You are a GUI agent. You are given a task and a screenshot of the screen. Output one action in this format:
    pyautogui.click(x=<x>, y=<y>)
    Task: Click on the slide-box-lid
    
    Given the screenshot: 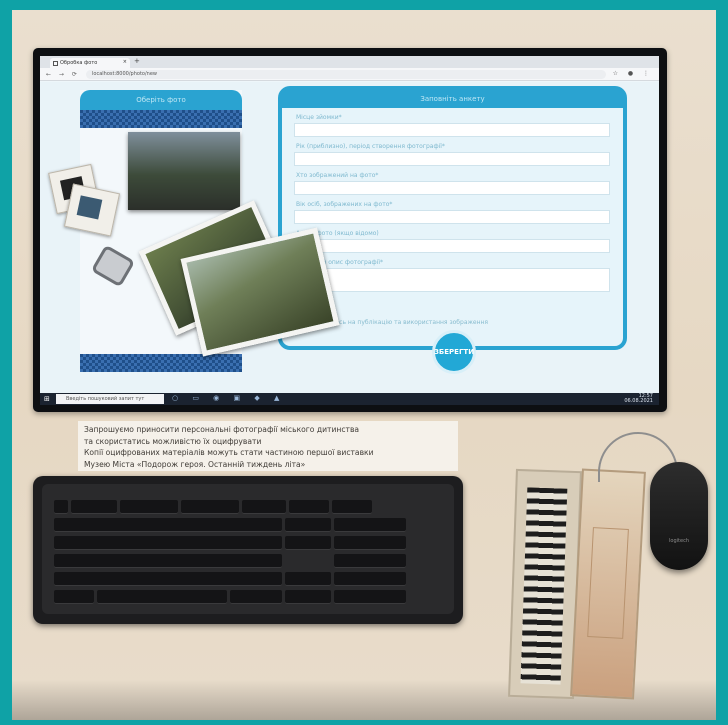 What is the action you would take?
    pyautogui.click(x=608, y=584)
    